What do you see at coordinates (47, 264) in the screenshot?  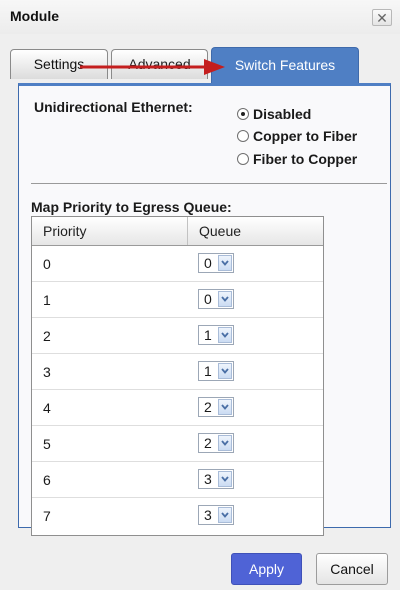 I see `priority-value: 0` at bounding box center [47, 264].